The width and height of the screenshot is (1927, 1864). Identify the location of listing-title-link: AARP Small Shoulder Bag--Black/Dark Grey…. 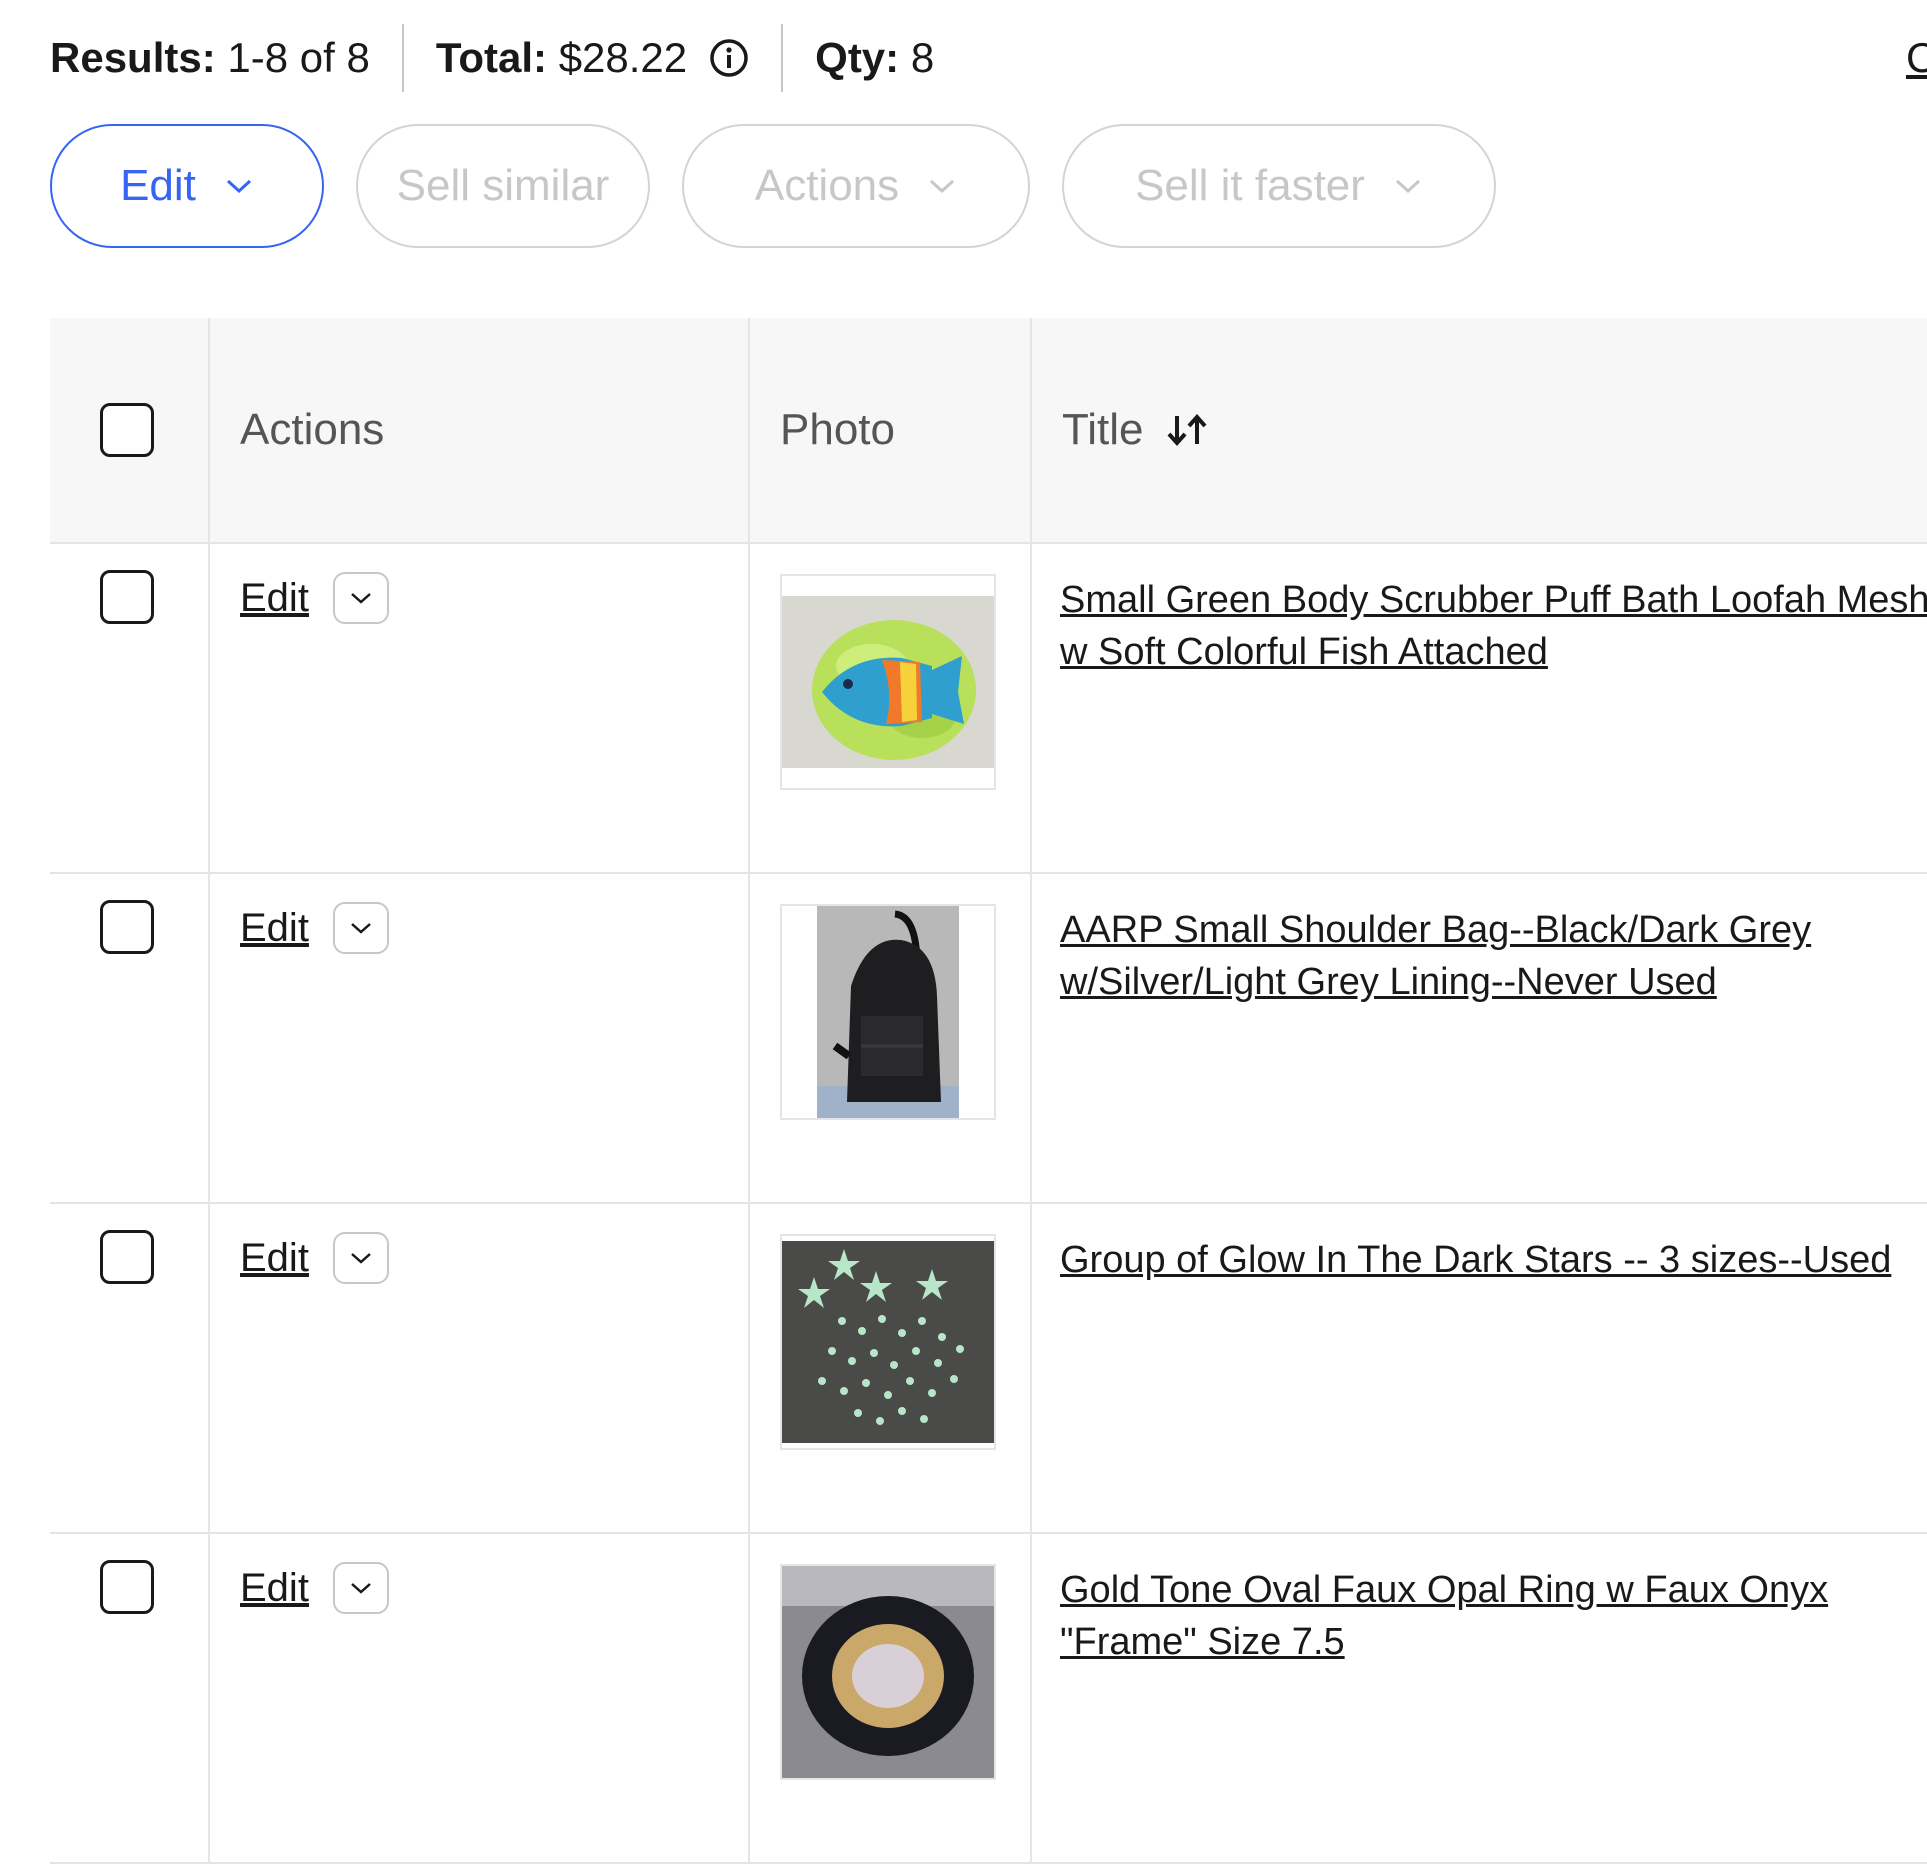
(1479, 941).